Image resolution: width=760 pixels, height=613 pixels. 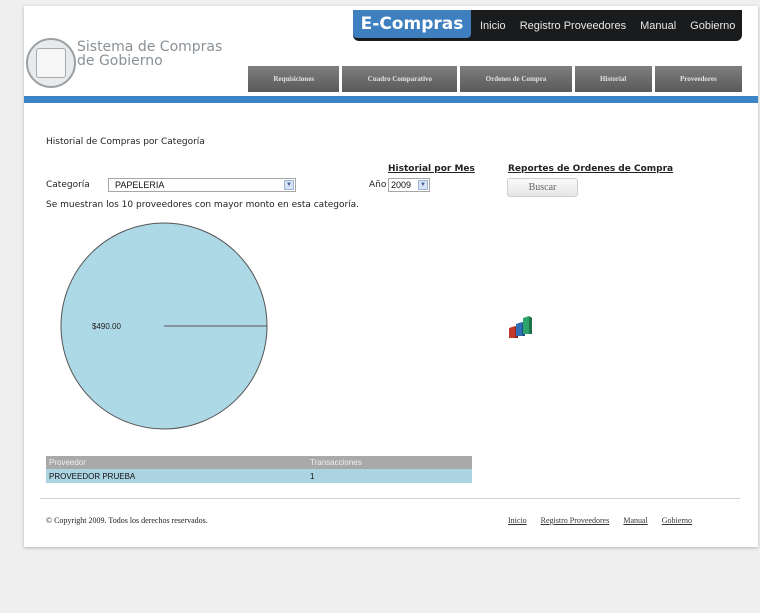 I want to click on categoria-select: PAPELERIA ▼, so click(x=202, y=185).